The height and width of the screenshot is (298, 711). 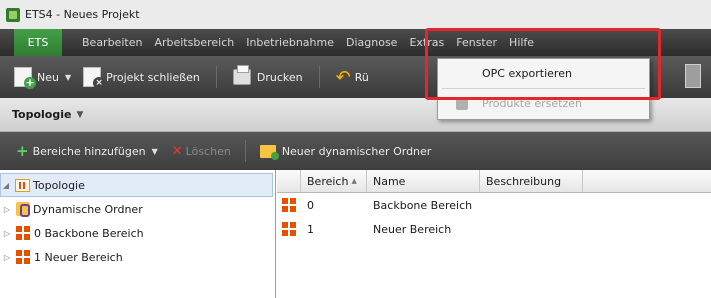 I want to click on delete-x-icon: ✕, so click(x=177, y=151).